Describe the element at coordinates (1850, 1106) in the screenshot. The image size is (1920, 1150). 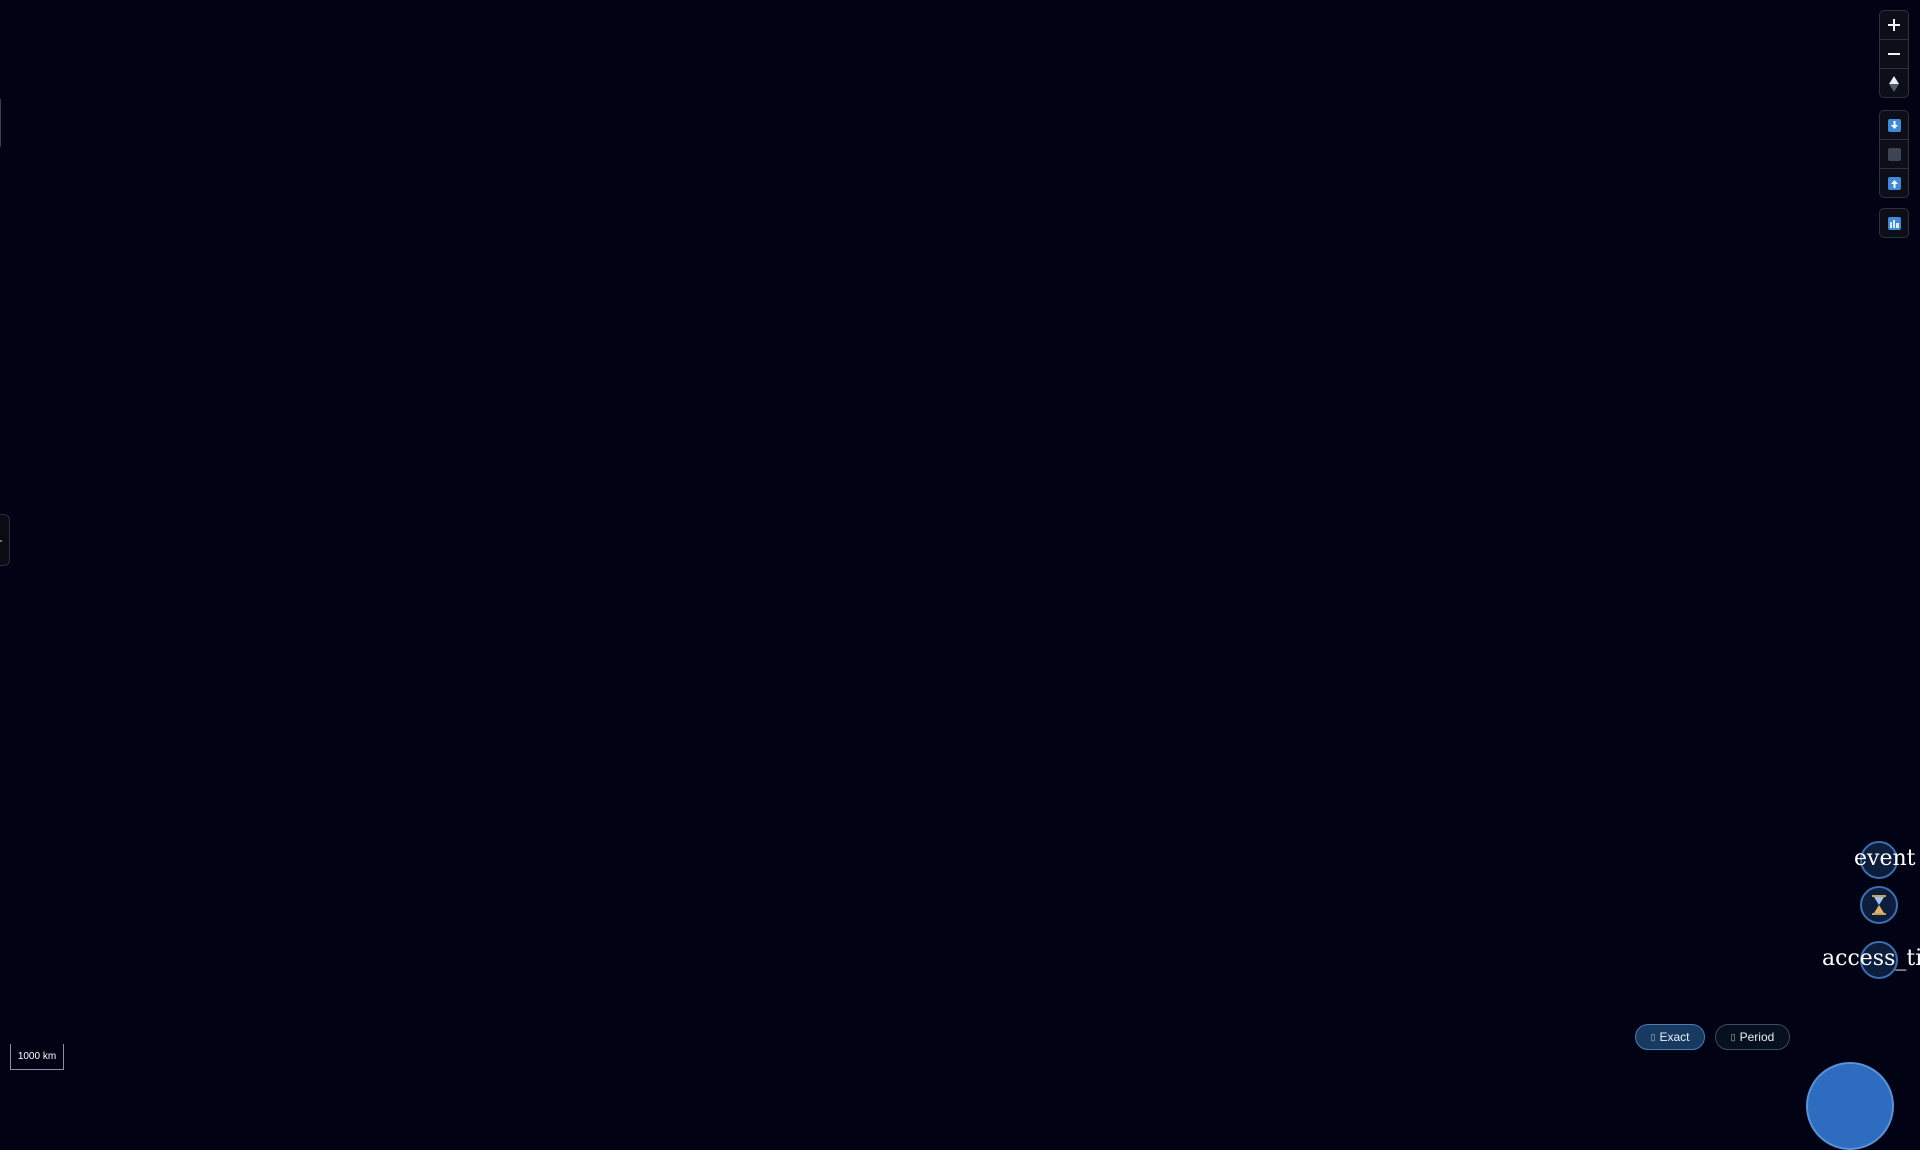
I see `primary-action-button` at that location.